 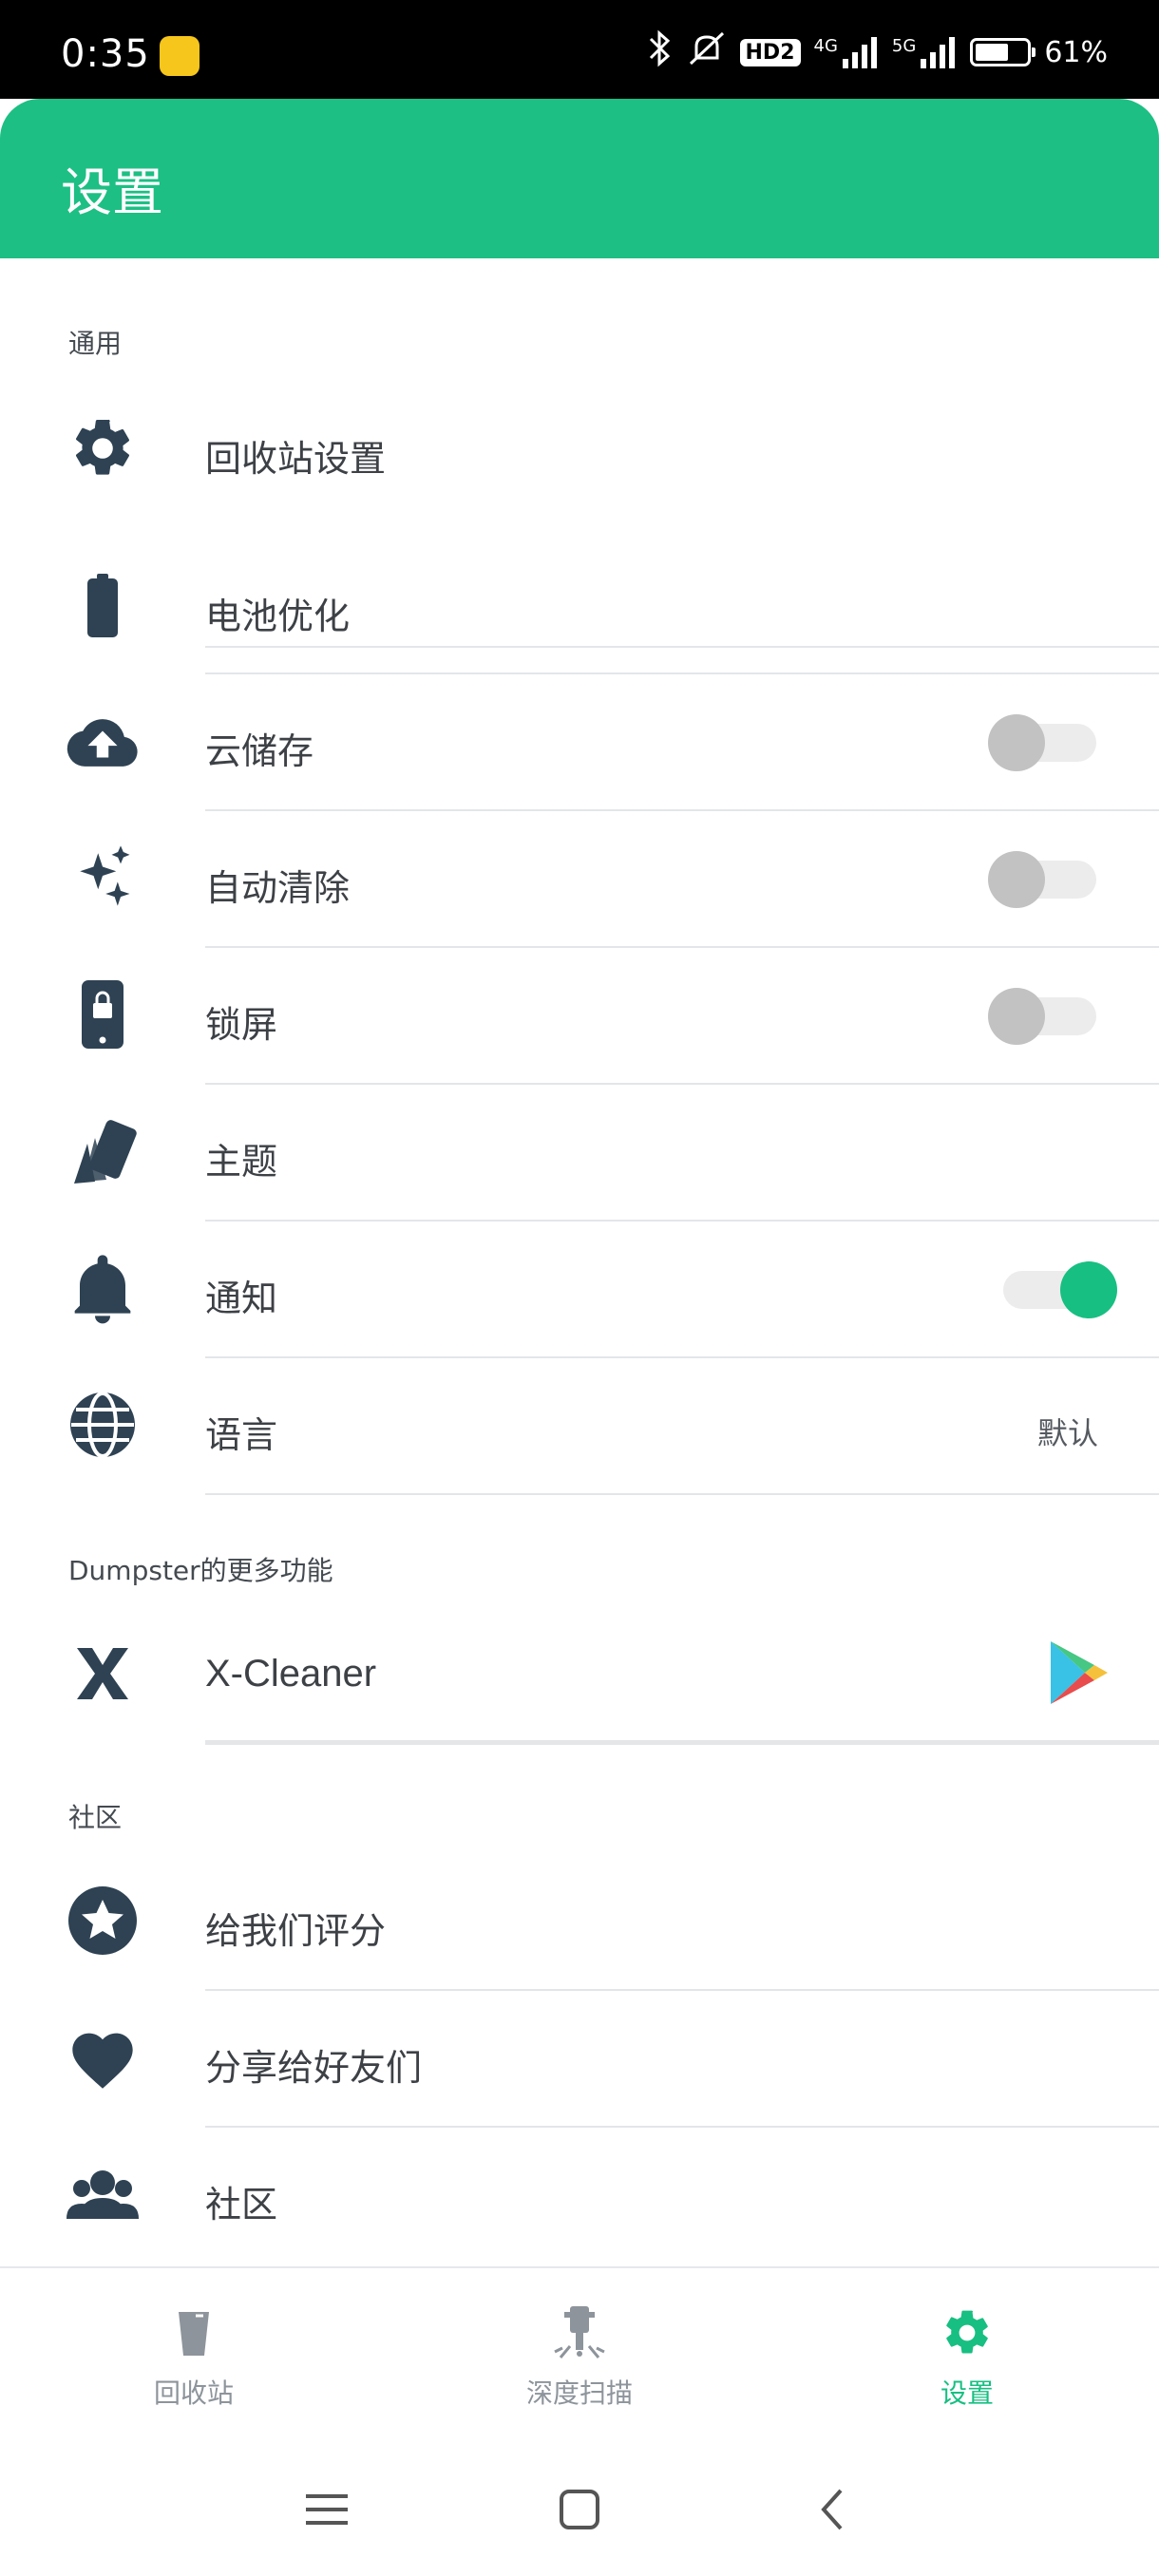 What do you see at coordinates (278, 616) in the screenshot?
I see `settings-item-label: 电池优化` at bounding box center [278, 616].